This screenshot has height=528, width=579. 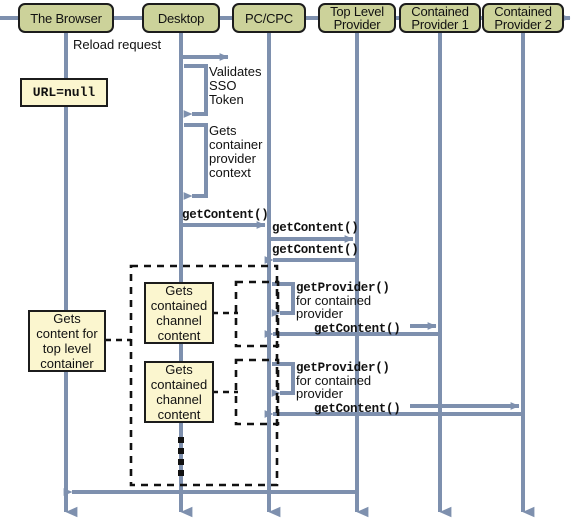 I want to click on self-call-validates-sso-token, so click(x=195, y=91).